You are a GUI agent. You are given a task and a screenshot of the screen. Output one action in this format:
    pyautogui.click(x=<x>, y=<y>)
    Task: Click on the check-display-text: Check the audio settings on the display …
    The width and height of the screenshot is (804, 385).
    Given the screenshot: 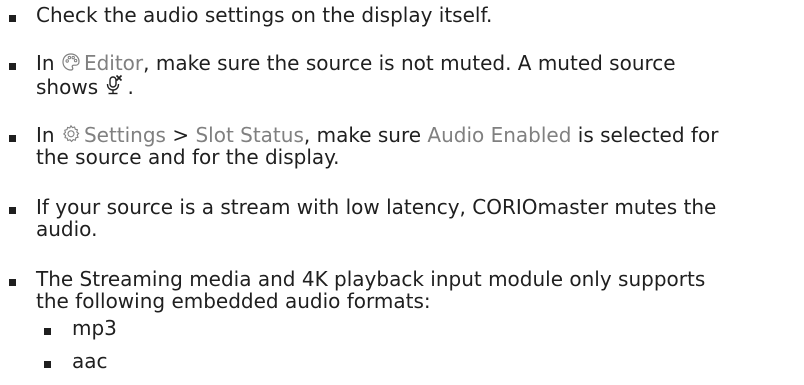 What is the action you would take?
    pyautogui.click(x=264, y=15)
    